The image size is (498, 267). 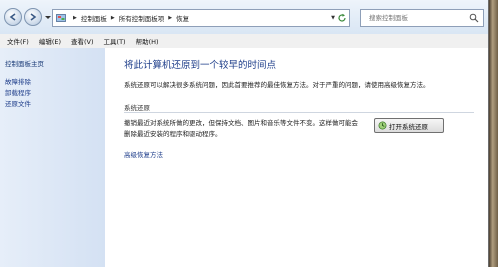 I want to click on menu-help: 帮助(H), so click(x=147, y=41).